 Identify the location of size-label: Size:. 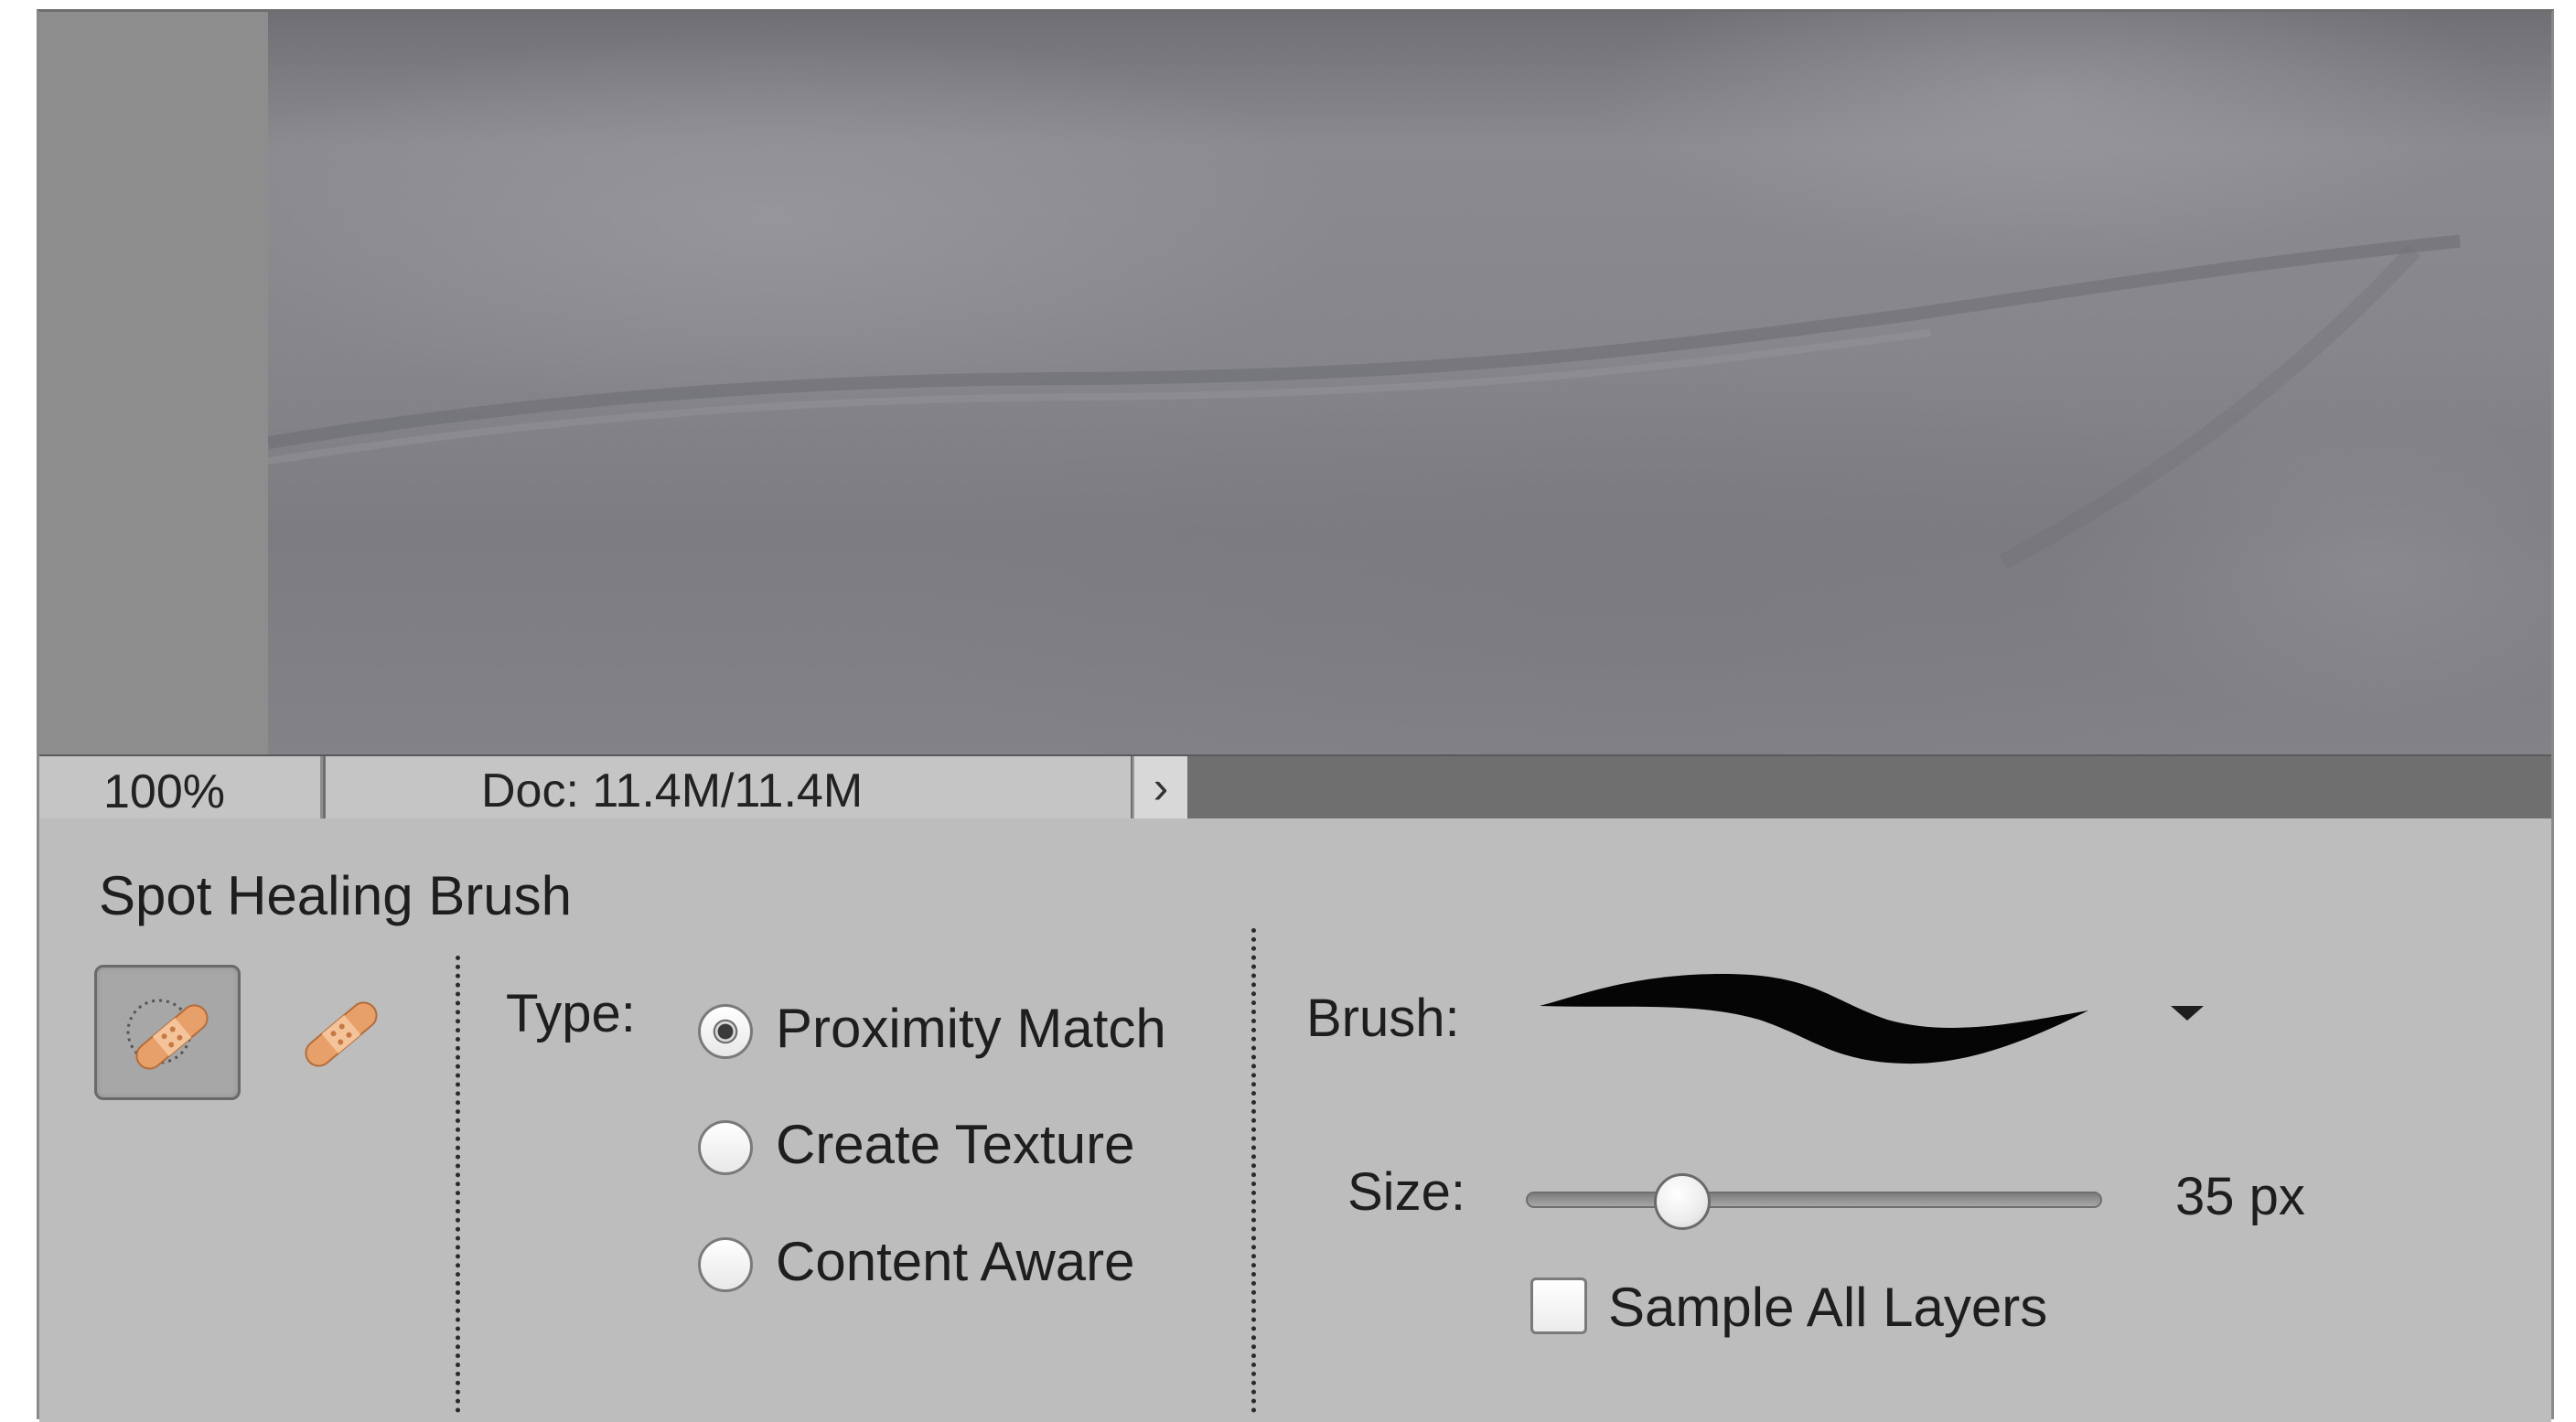
(1406, 1192).